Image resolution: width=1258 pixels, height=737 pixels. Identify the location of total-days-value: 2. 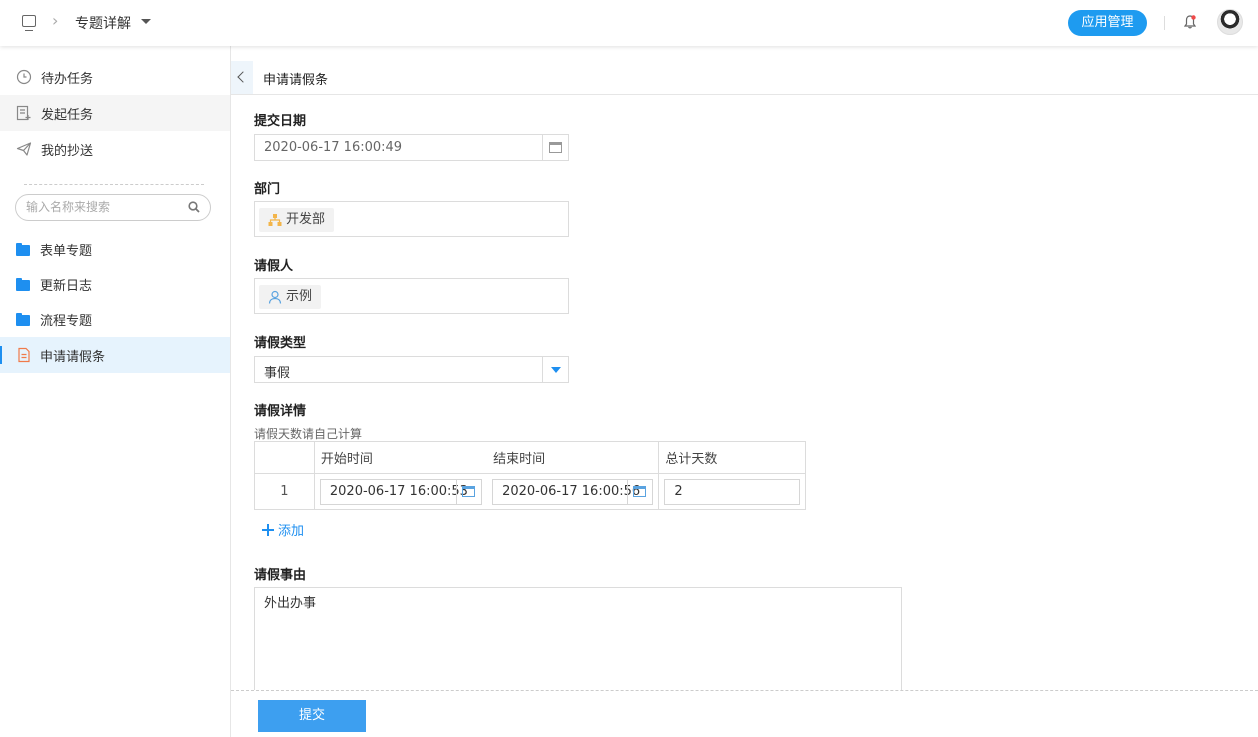
(678, 491).